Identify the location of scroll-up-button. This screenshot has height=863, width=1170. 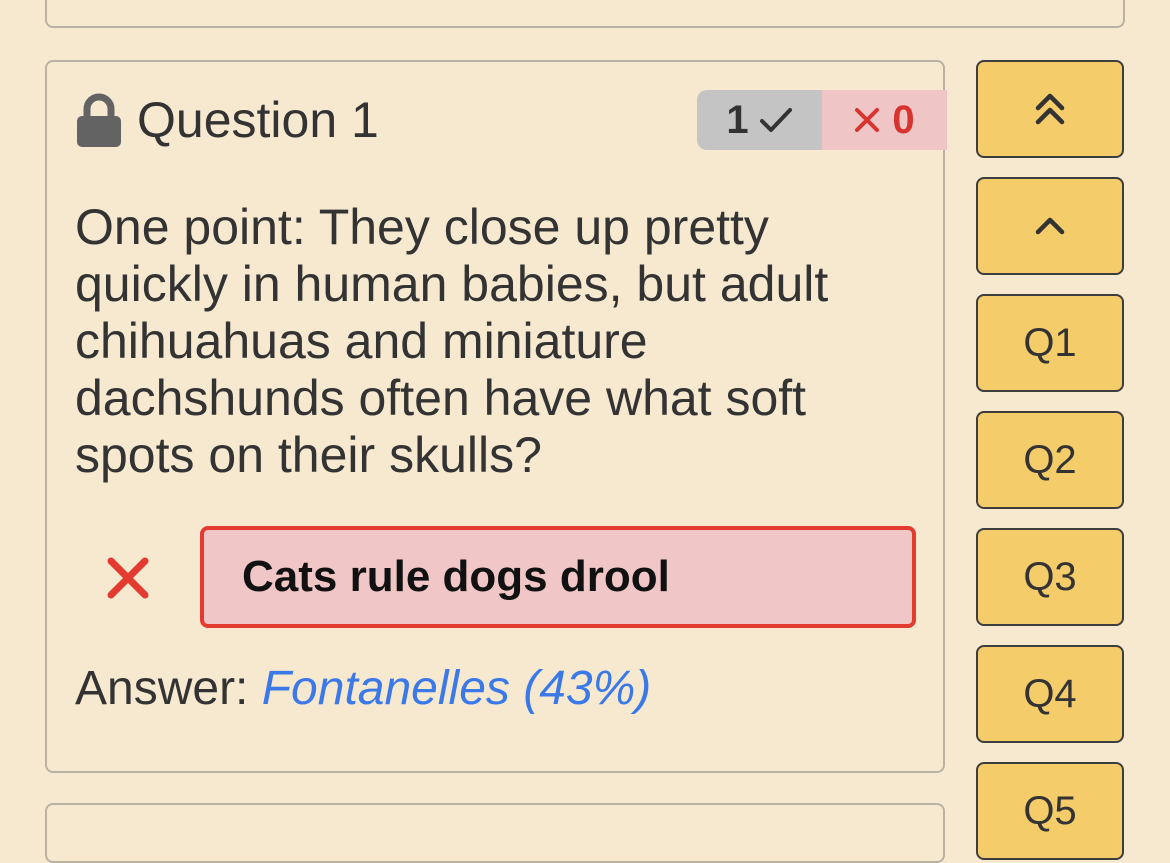
(1050, 226).